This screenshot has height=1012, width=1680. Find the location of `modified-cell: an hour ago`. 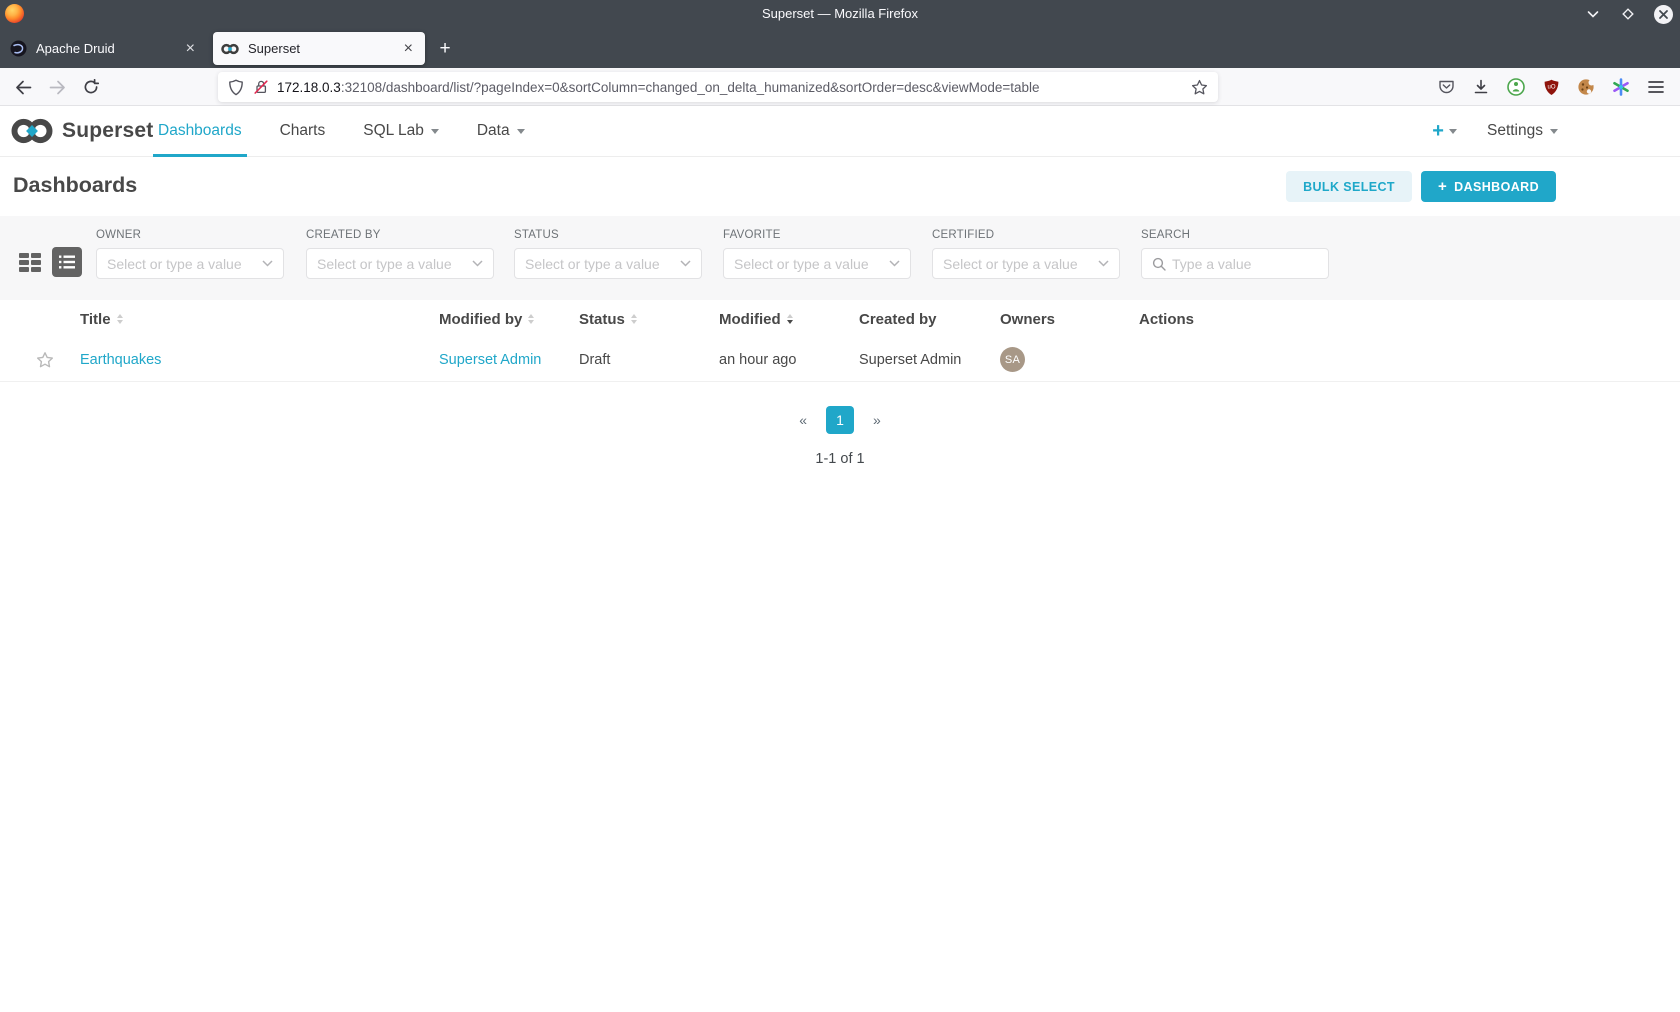

modified-cell: an hour ago is located at coordinates (758, 359).